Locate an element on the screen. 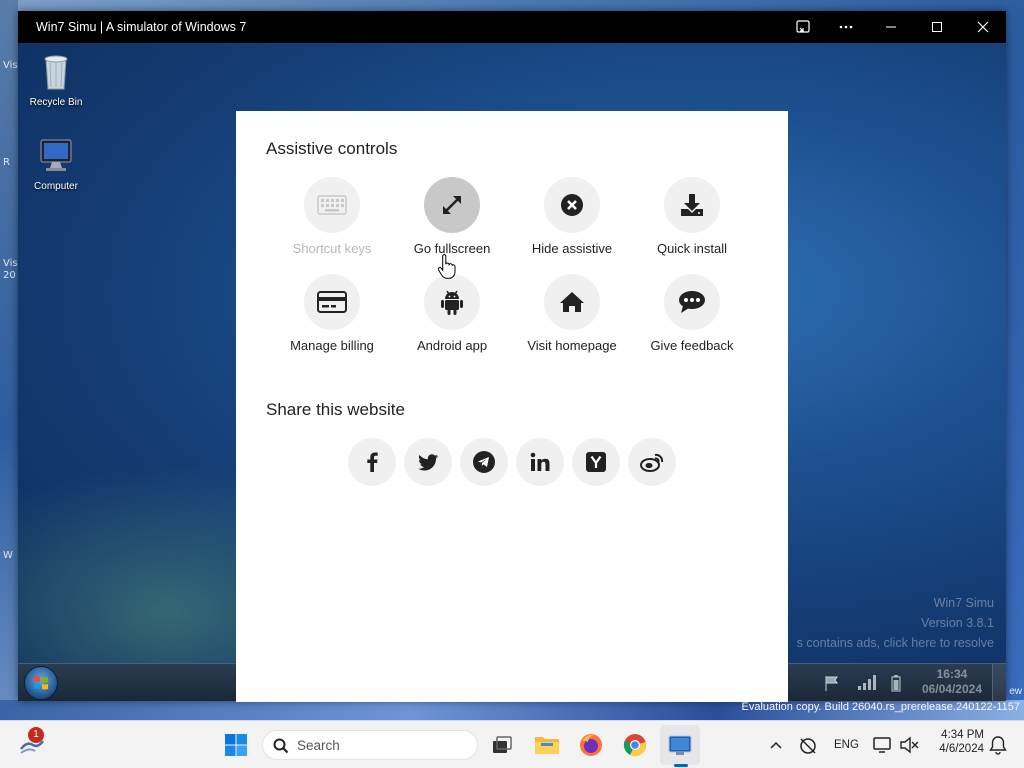  flag-icon is located at coordinates (832, 683).